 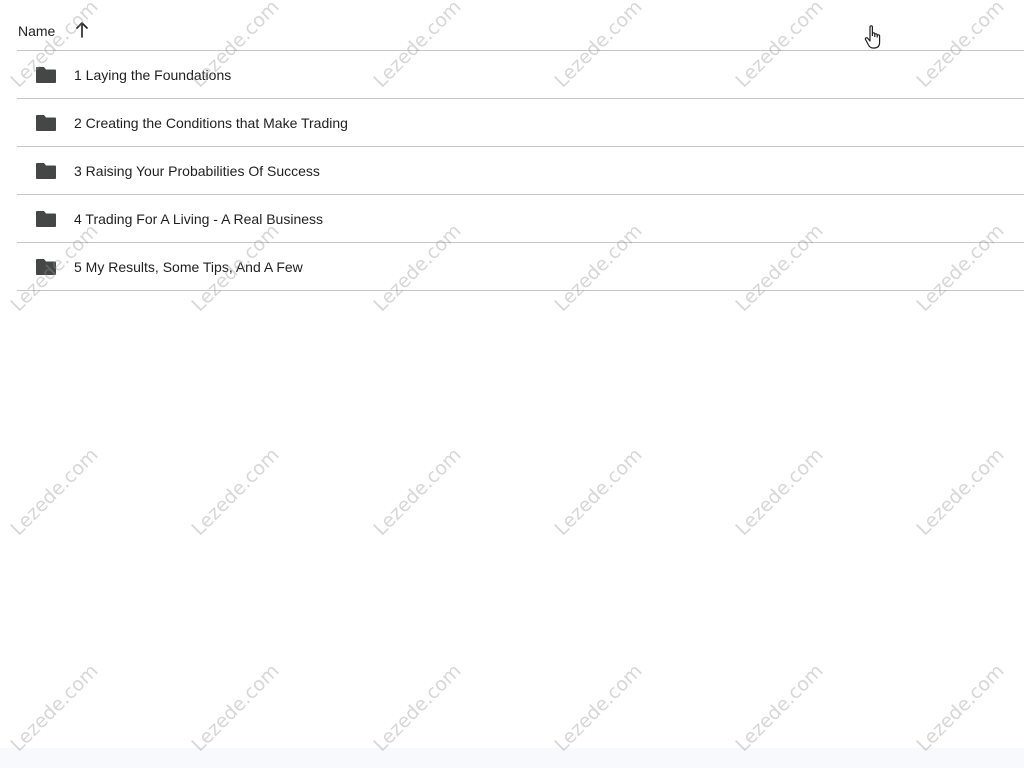 I want to click on name-column-label: Name, so click(x=37, y=31).